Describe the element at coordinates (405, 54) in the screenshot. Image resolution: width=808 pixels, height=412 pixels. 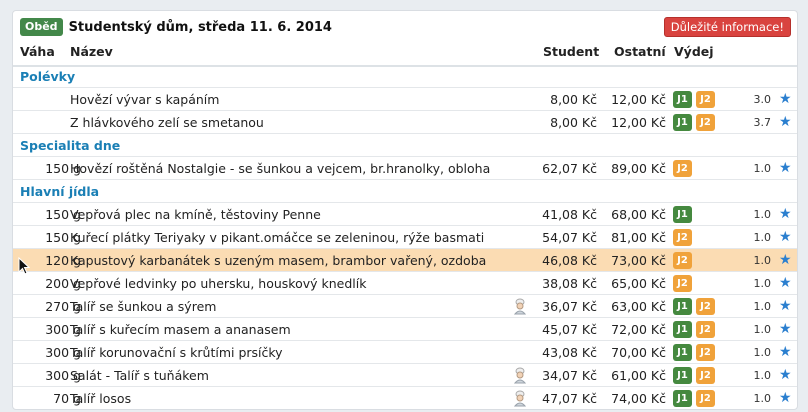
I see `table-header: Váha Název Student Ostatní Výdej` at that location.